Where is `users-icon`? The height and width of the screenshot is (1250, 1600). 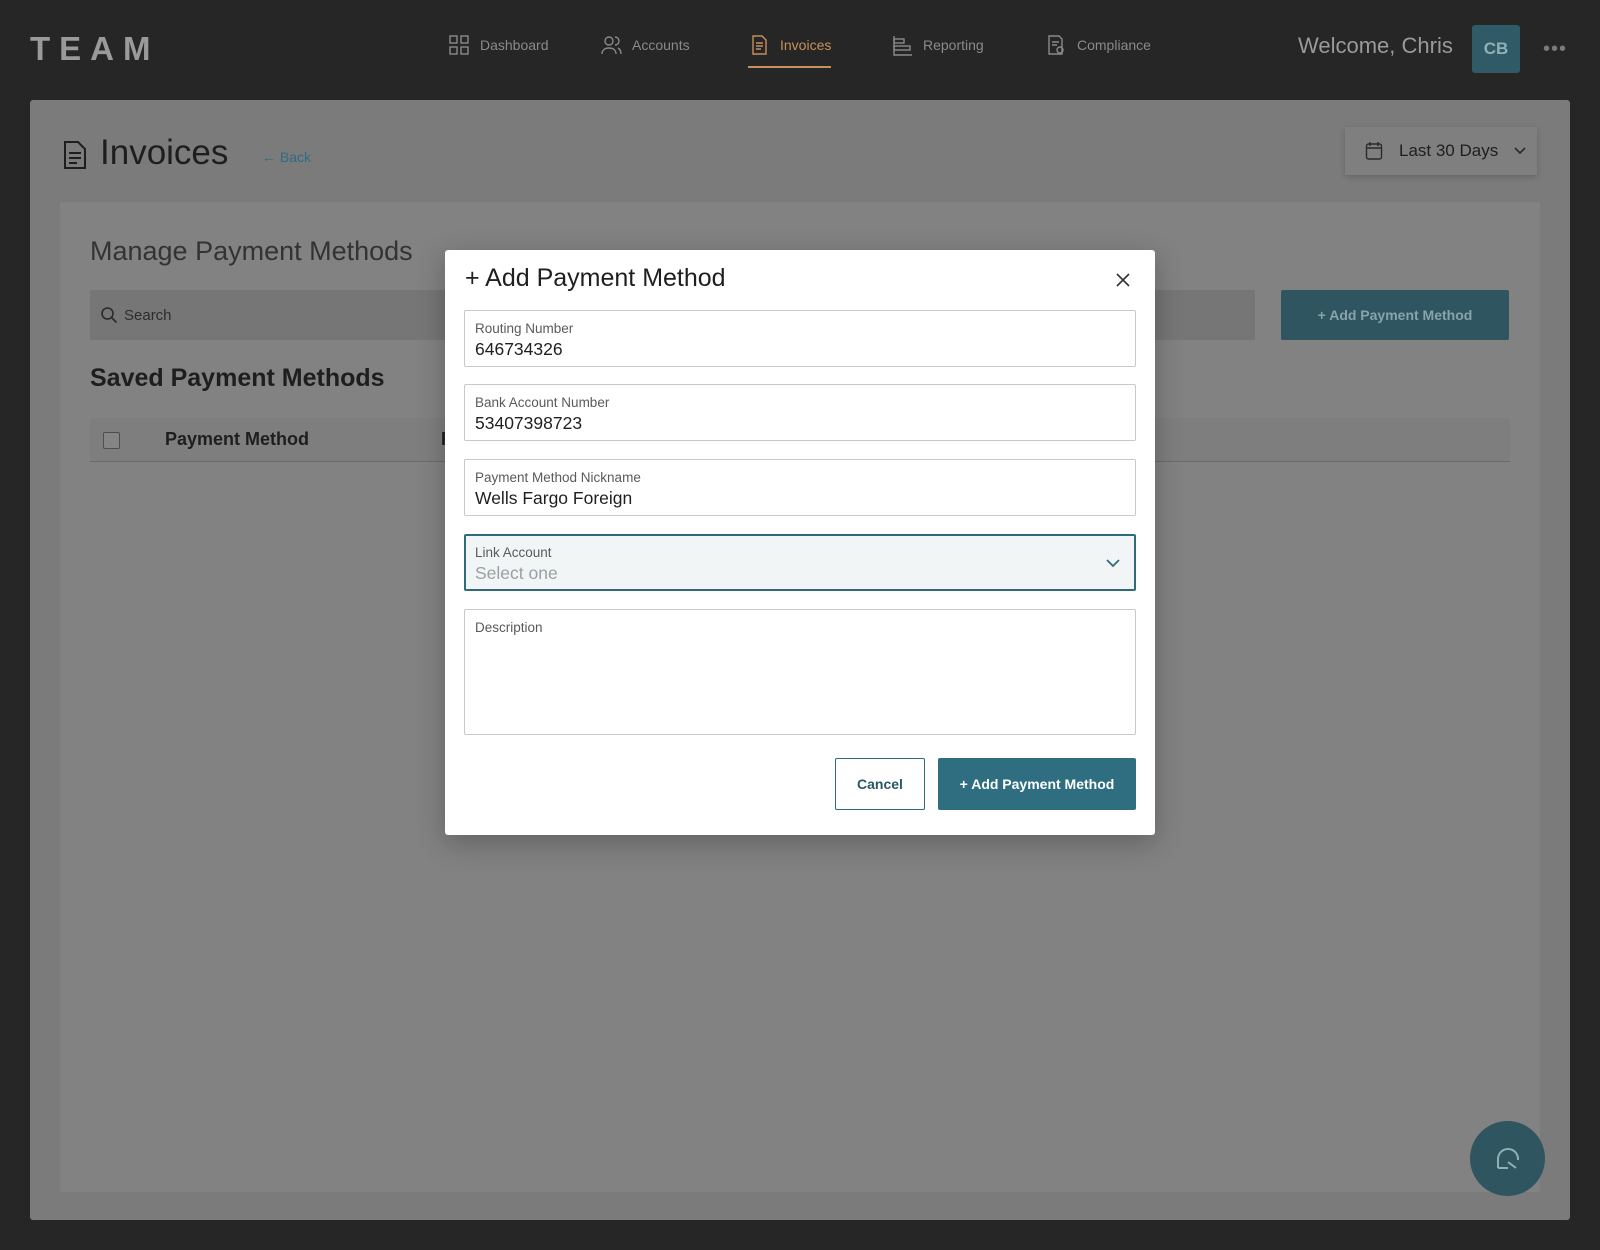 users-icon is located at coordinates (611, 45).